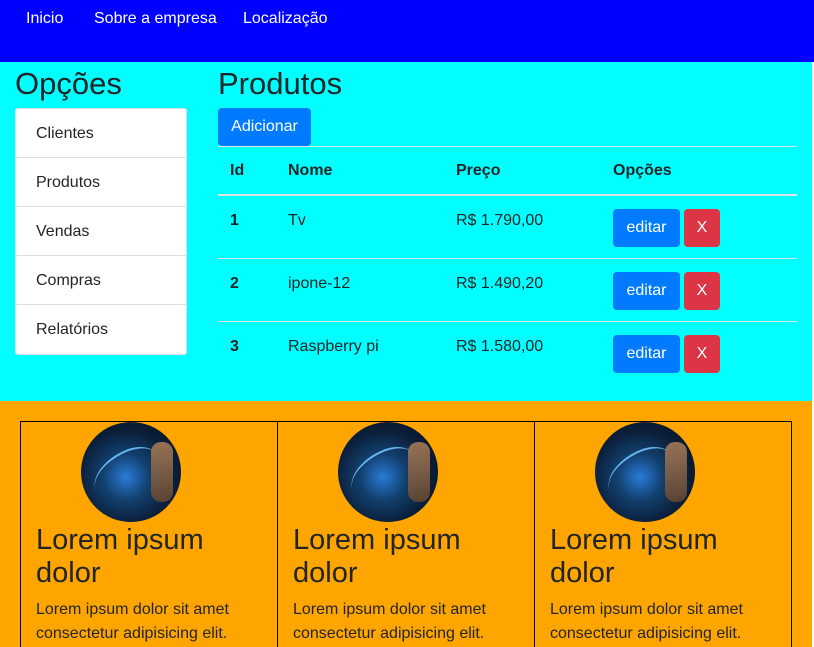 This screenshot has width=814, height=647. What do you see at coordinates (500, 346) in the screenshot?
I see `cell-preco: R$ 1.580,00` at bounding box center [500, 346].